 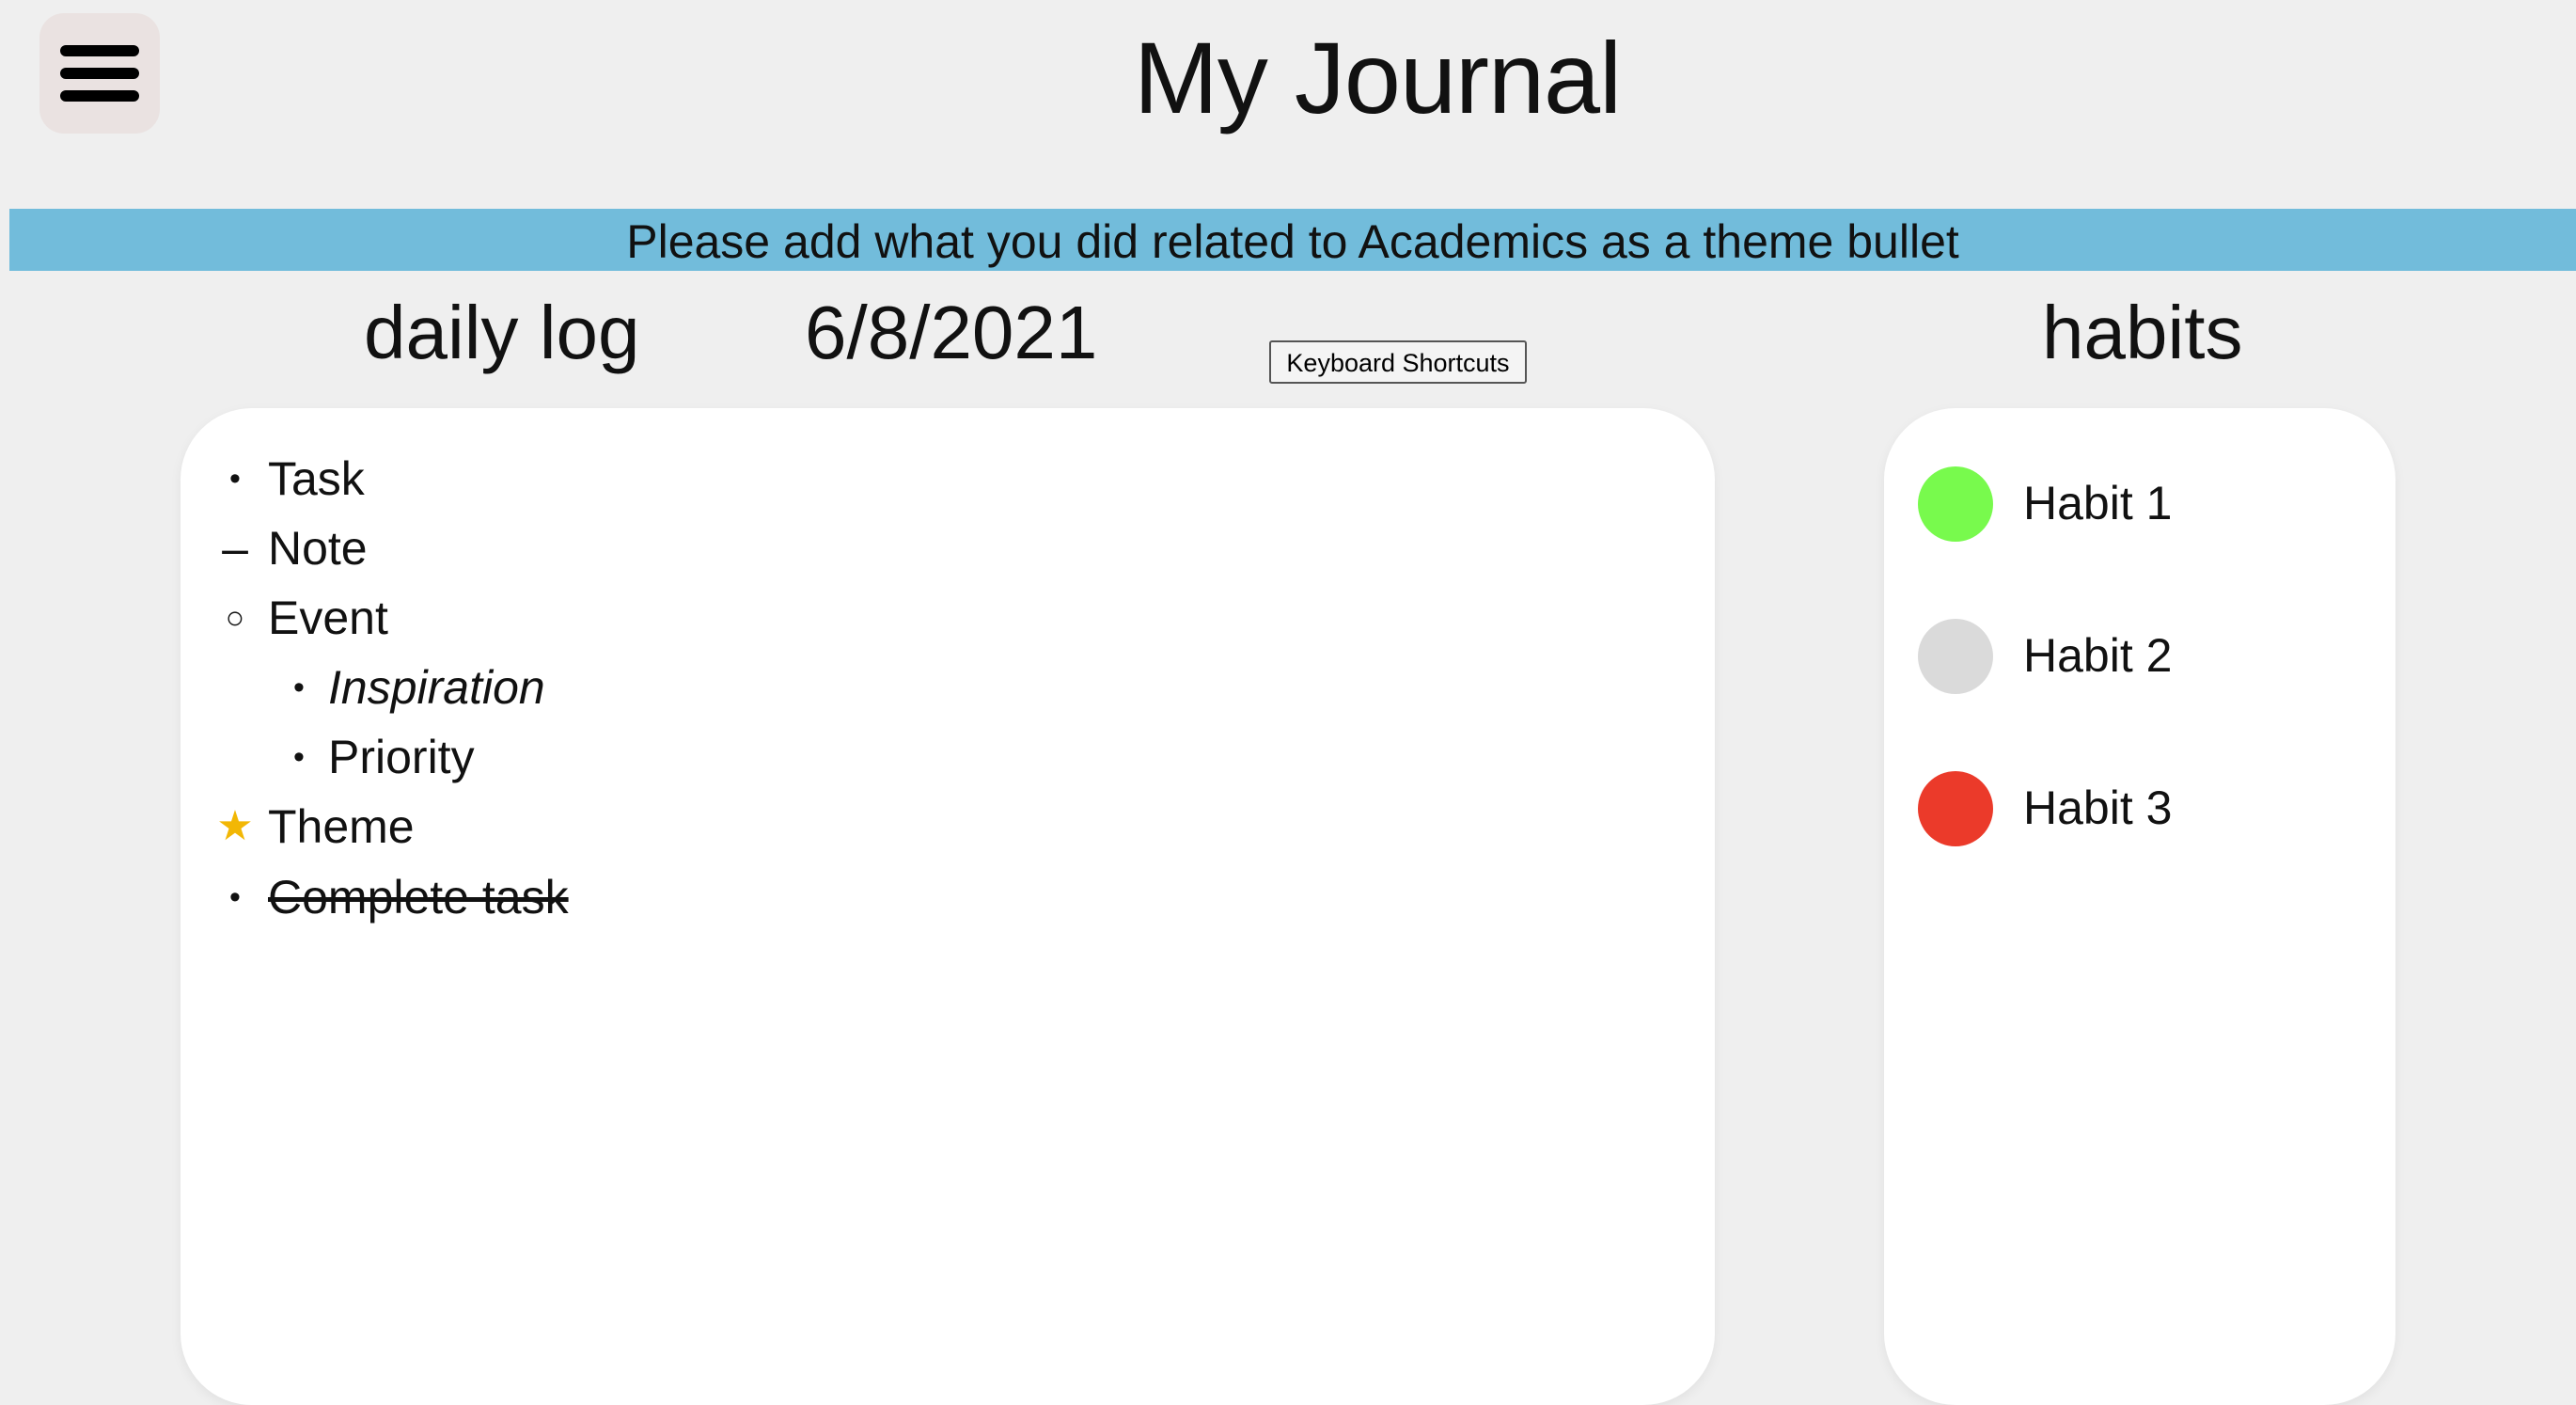 I want to click on entry-text: Complete task, so click(x=419, y=897).